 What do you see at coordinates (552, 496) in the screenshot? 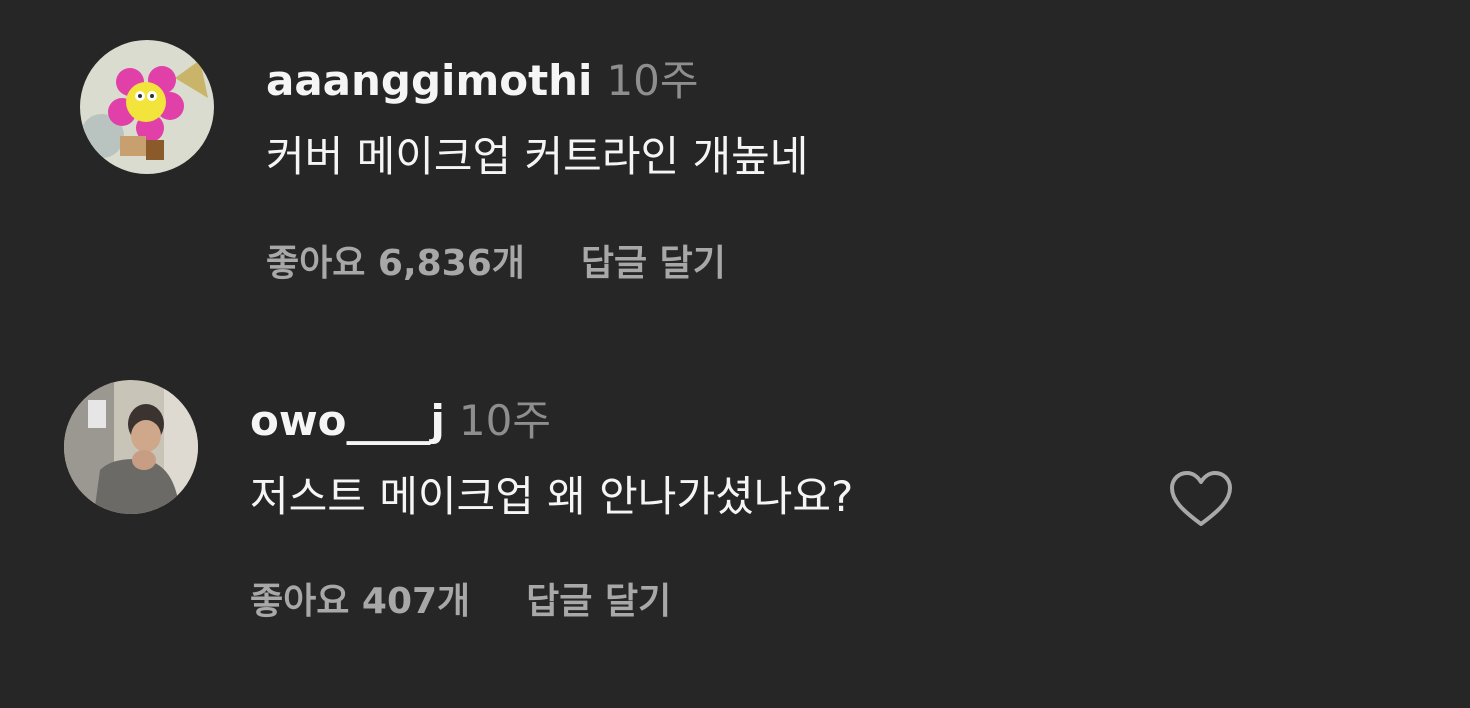
I see `comment-text: 저스트 메이크업 왜 안나가셨나요?` at bounding box center [552, 496].